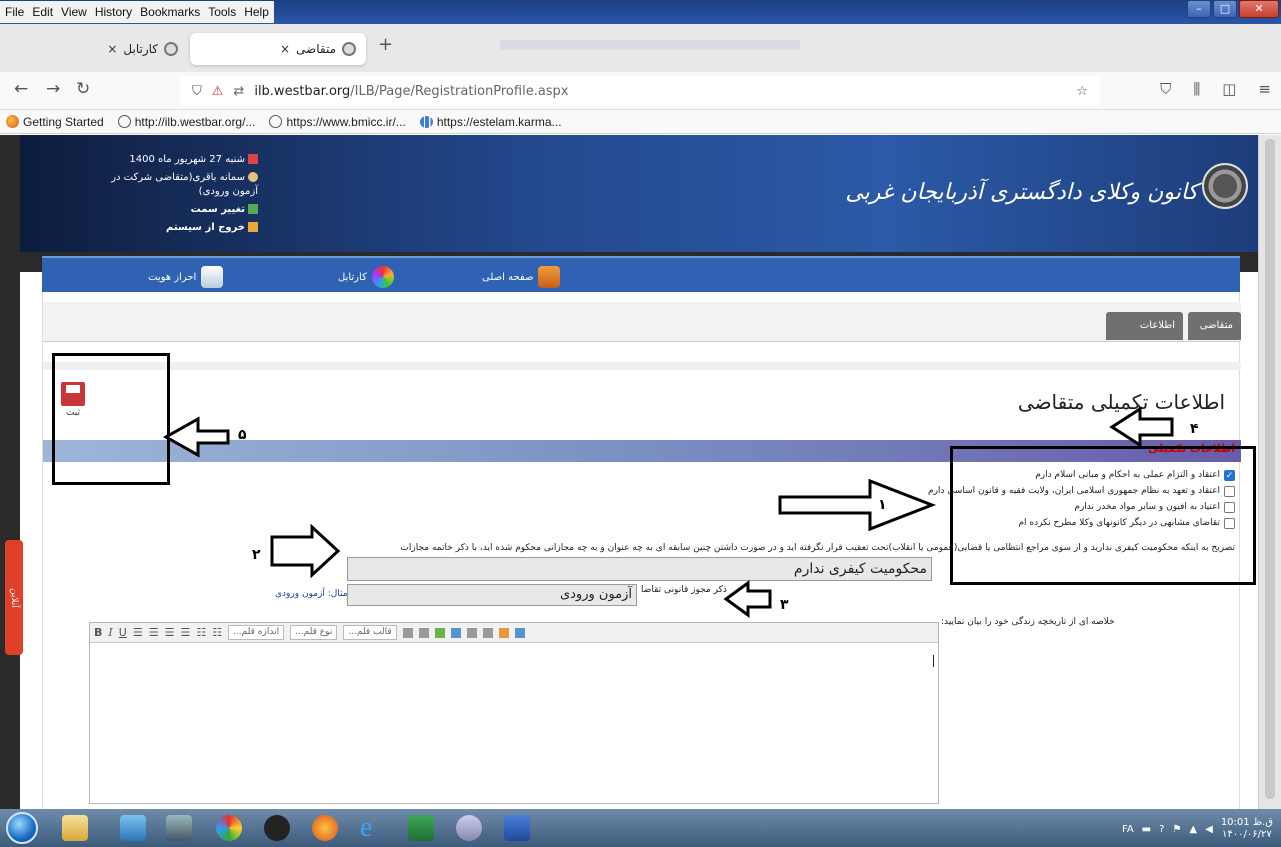 The height and width of the screenshot is (847, 1281). I want to click on menu-history: History, so click(113, 12).